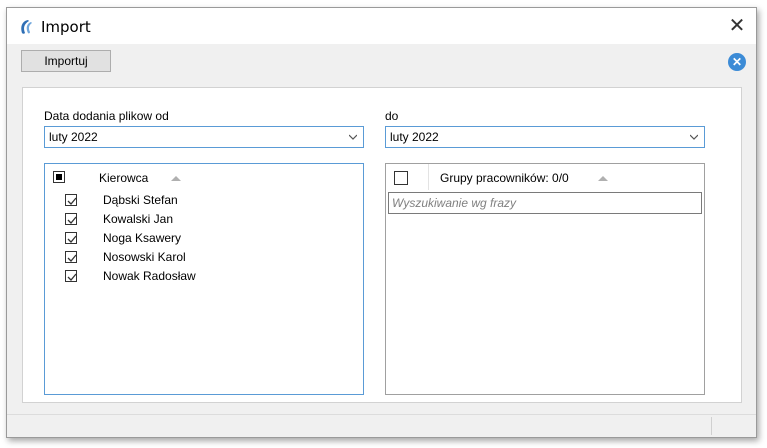 The height and width of the screenshot is (448, 767). Describe the element at coordinates (205, 201) in the screenshot. I see `list-item: Dąbski Stefan` at that location.